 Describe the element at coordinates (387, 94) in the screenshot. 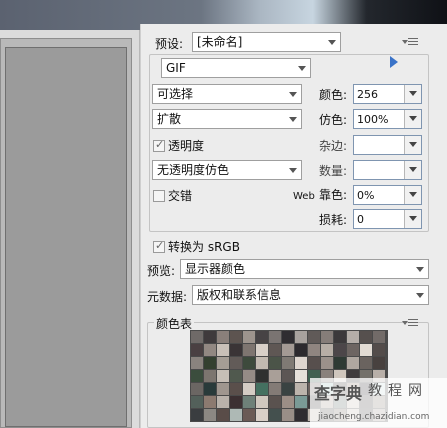

I see `colors-combo: 256` at that location.